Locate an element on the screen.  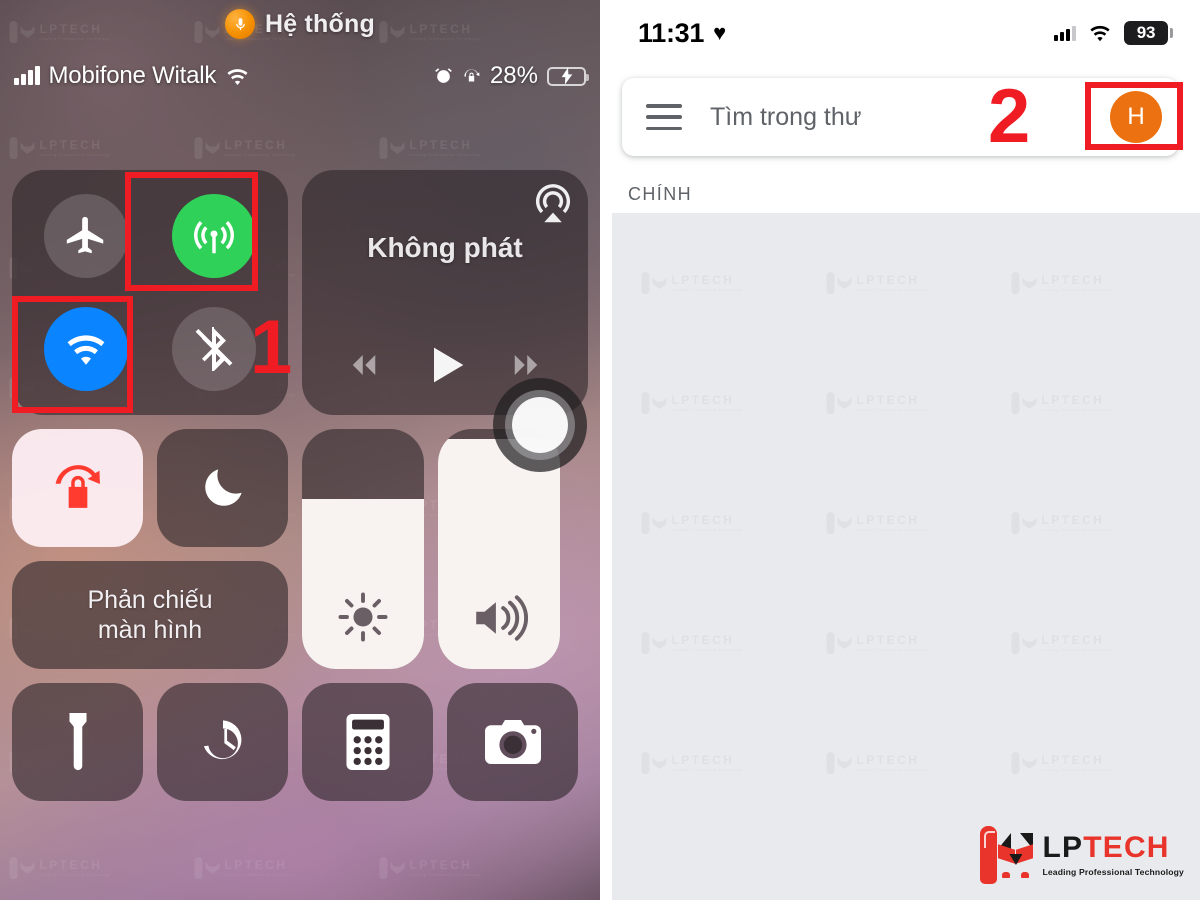
gmail-status-bar: 11:31 ♥ 93 is located at coordinates (900, 33).